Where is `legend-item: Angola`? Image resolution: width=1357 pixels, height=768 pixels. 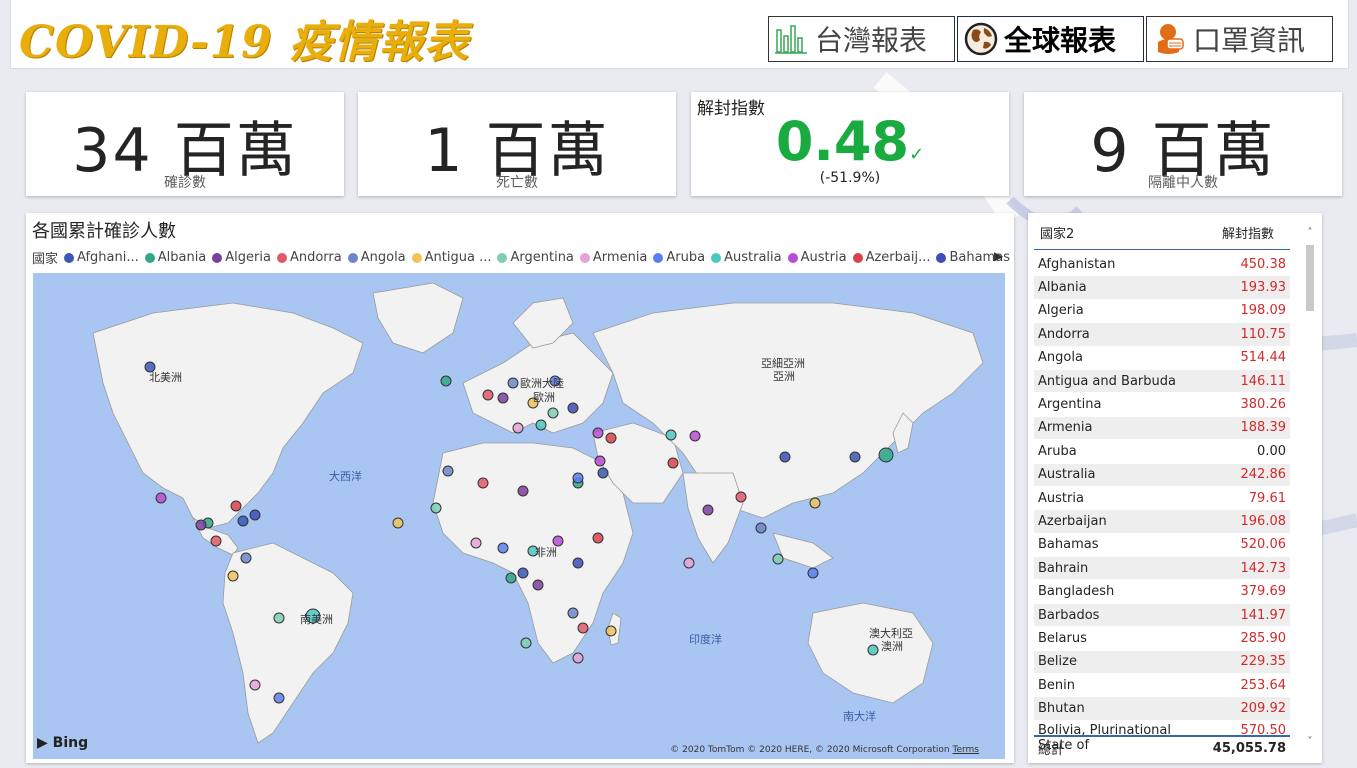 legend-item: Angola is located at coordinates (376, 257).